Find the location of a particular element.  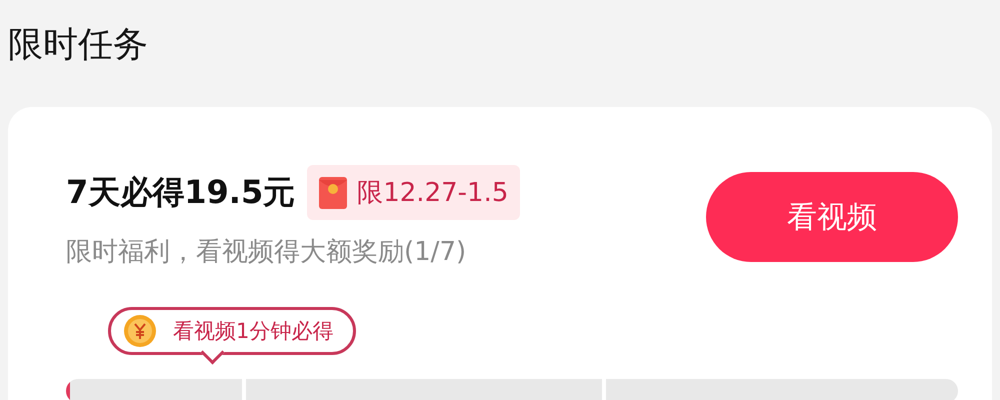

task-subtitle: 限时福利，看视频得大额奖励(1/7) is located at coordinates (267, 252).